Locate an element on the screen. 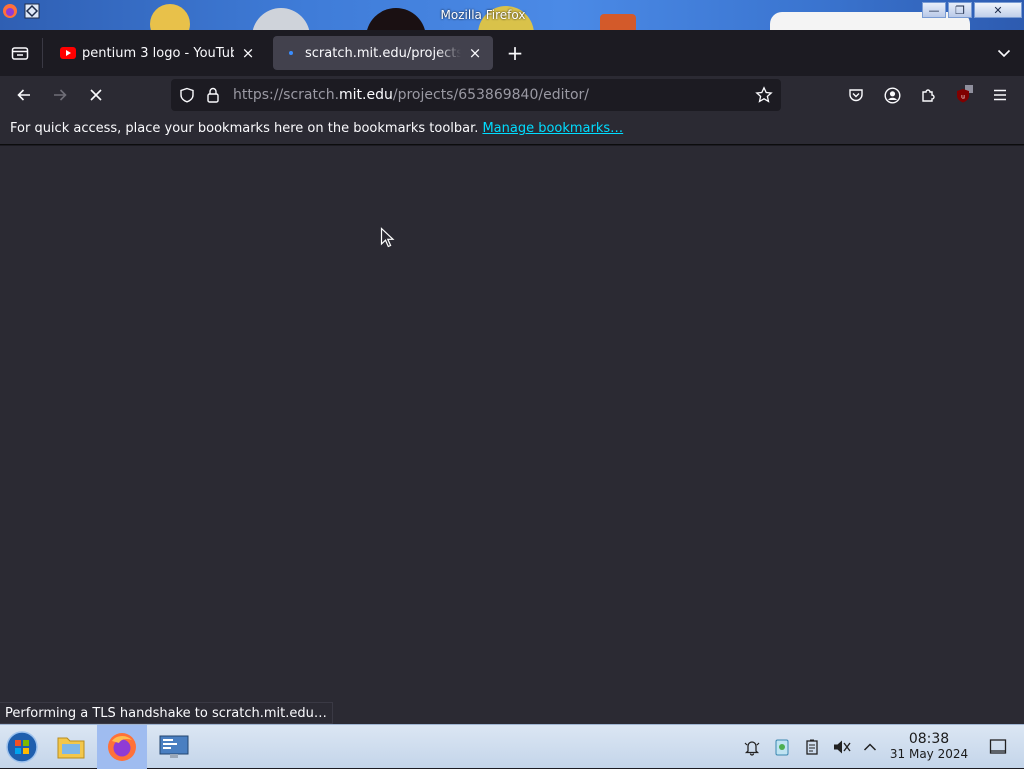 The height and width of the screenshot is (769, 1024). tracking-protection-shield-icon is located at coordinates (187, 95).